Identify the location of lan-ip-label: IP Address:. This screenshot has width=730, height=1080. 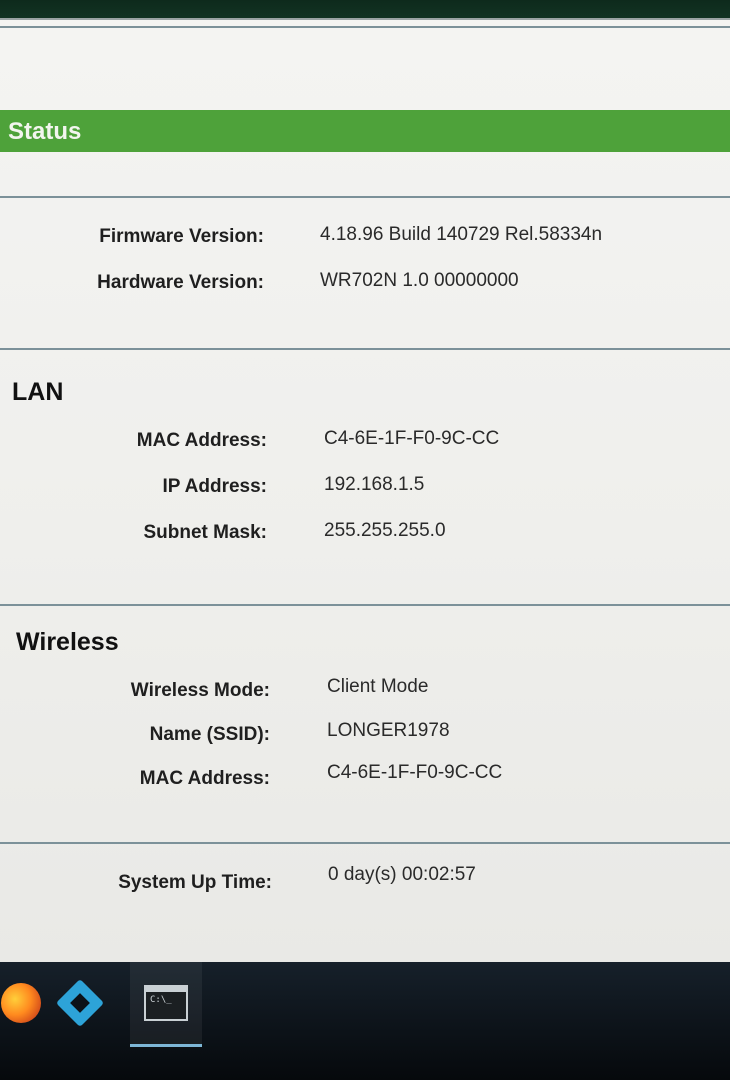
(214, 486).